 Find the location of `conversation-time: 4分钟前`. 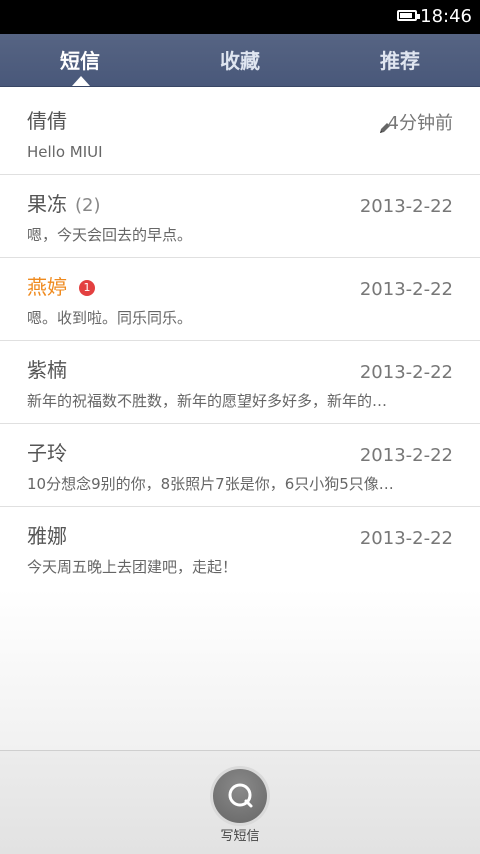

conversation-time: 4分钟前 is located at coordinates (420, 123).